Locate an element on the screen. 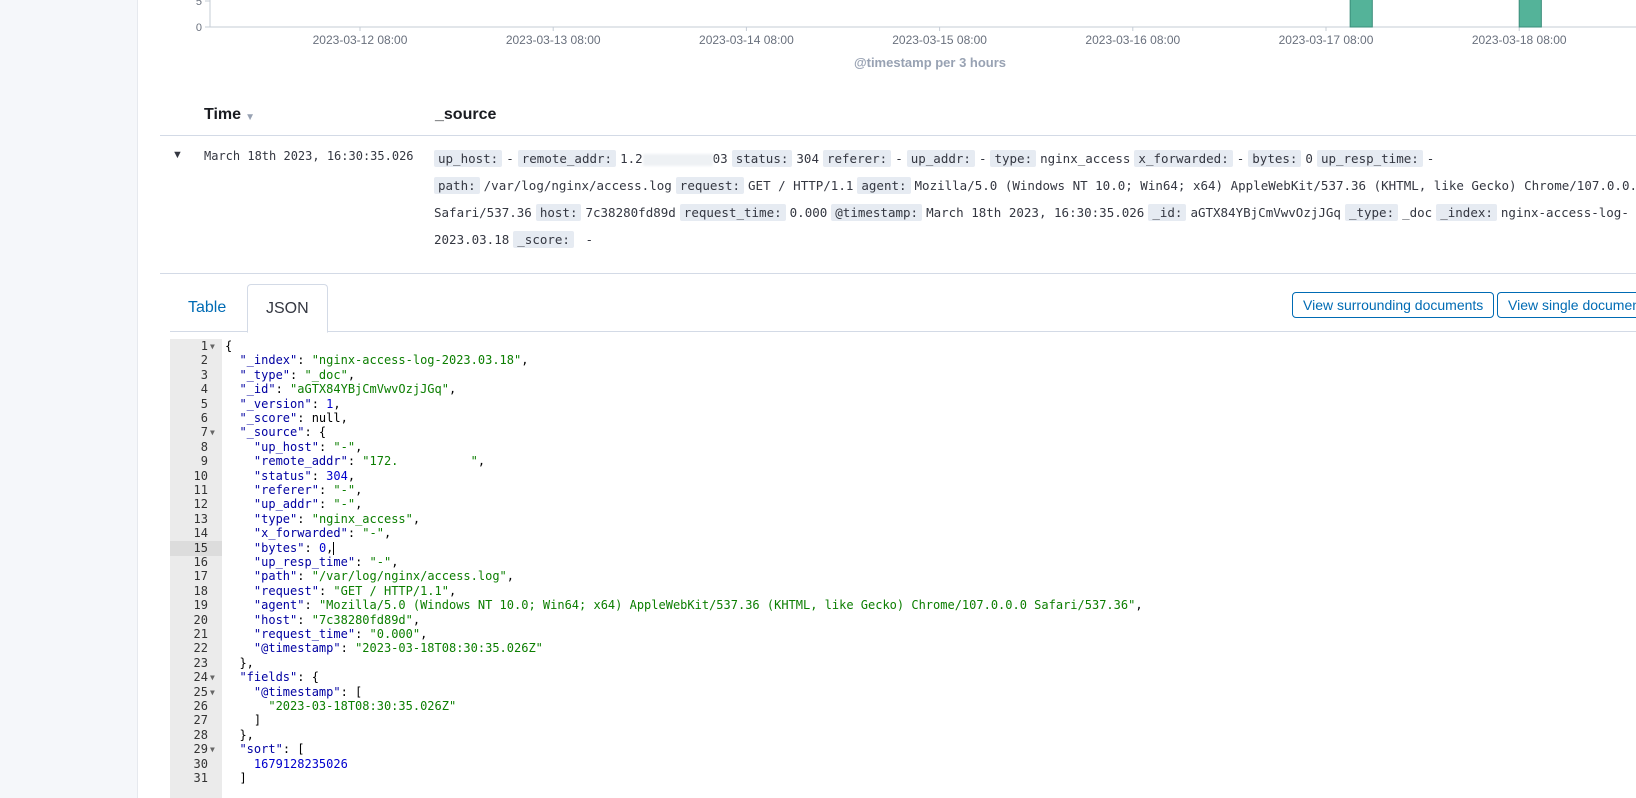 Image resolution: width=1636 pixels, height=798 pixels. x-tick-label: 2023-03-12 08:00 is located at coordinates (360, 40).